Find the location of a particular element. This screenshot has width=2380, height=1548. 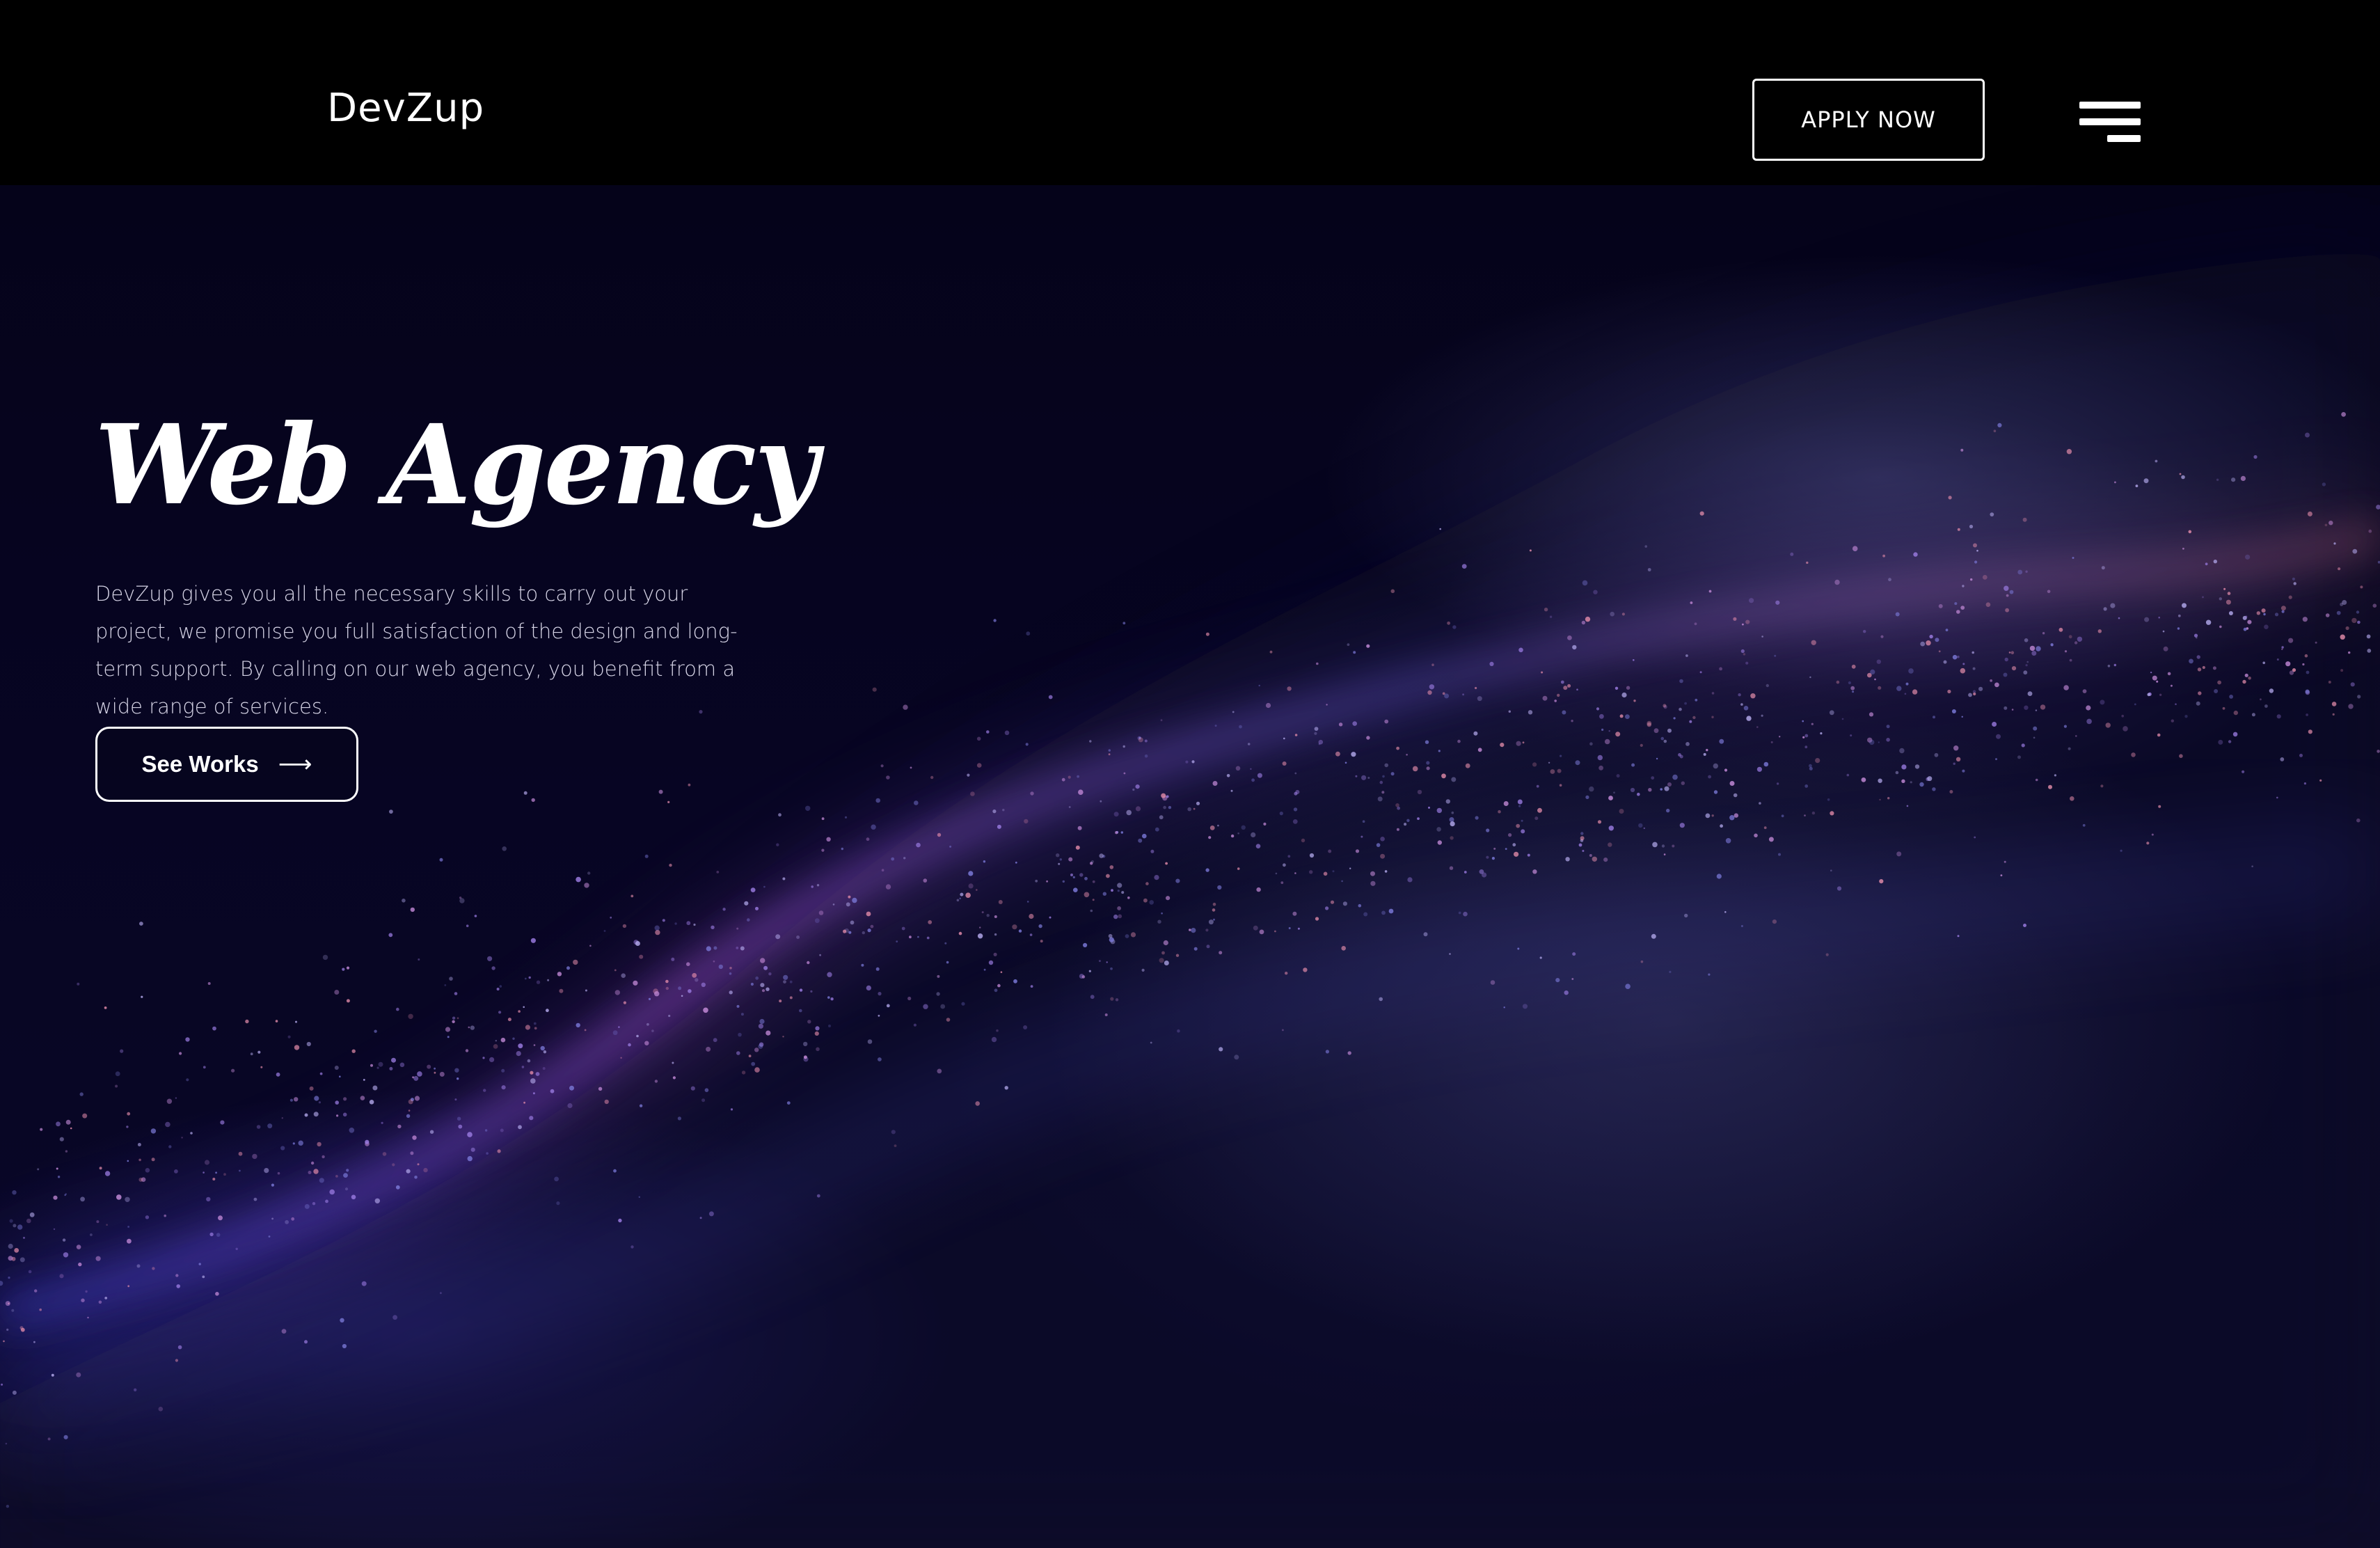

see-works-button: See Works ⟶ is located at coordinates (226, 764).